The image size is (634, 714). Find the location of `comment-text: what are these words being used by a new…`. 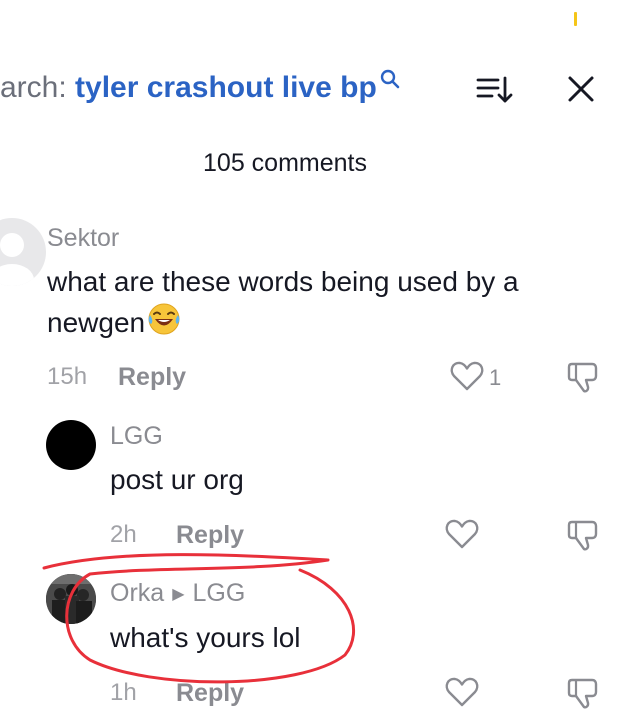

comment-text: what are these words being used by a new… is located at coordinates (327, 302).